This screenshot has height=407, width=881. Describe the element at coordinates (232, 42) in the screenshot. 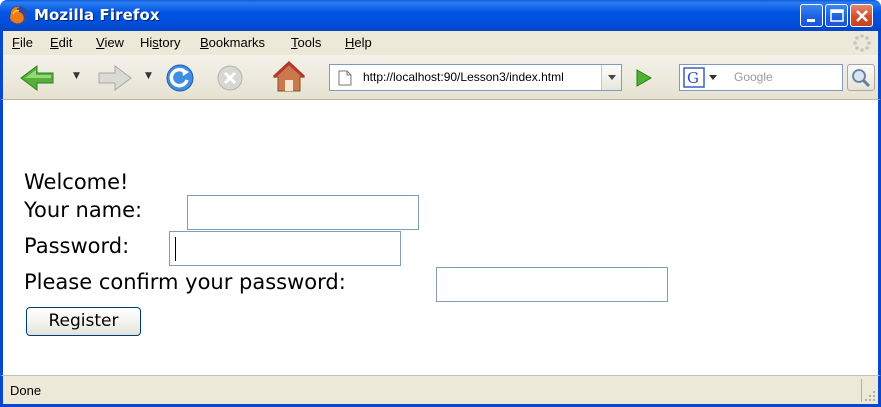

I see `menu-bookmarks: Bookmarks` at that location.